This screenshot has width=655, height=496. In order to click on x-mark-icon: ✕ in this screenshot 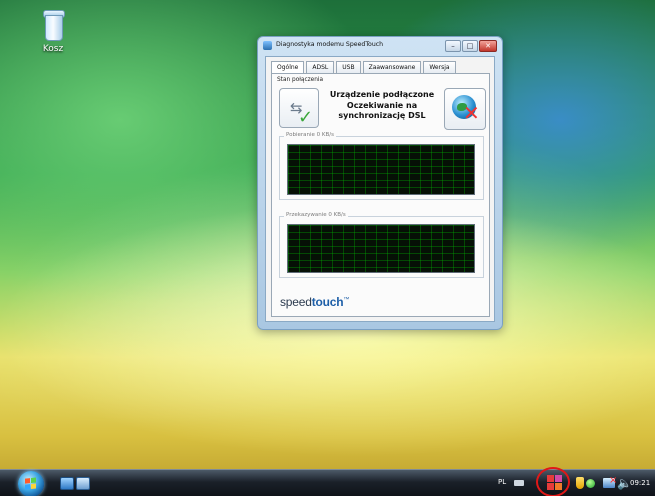, I will do `click(471, 113)`.